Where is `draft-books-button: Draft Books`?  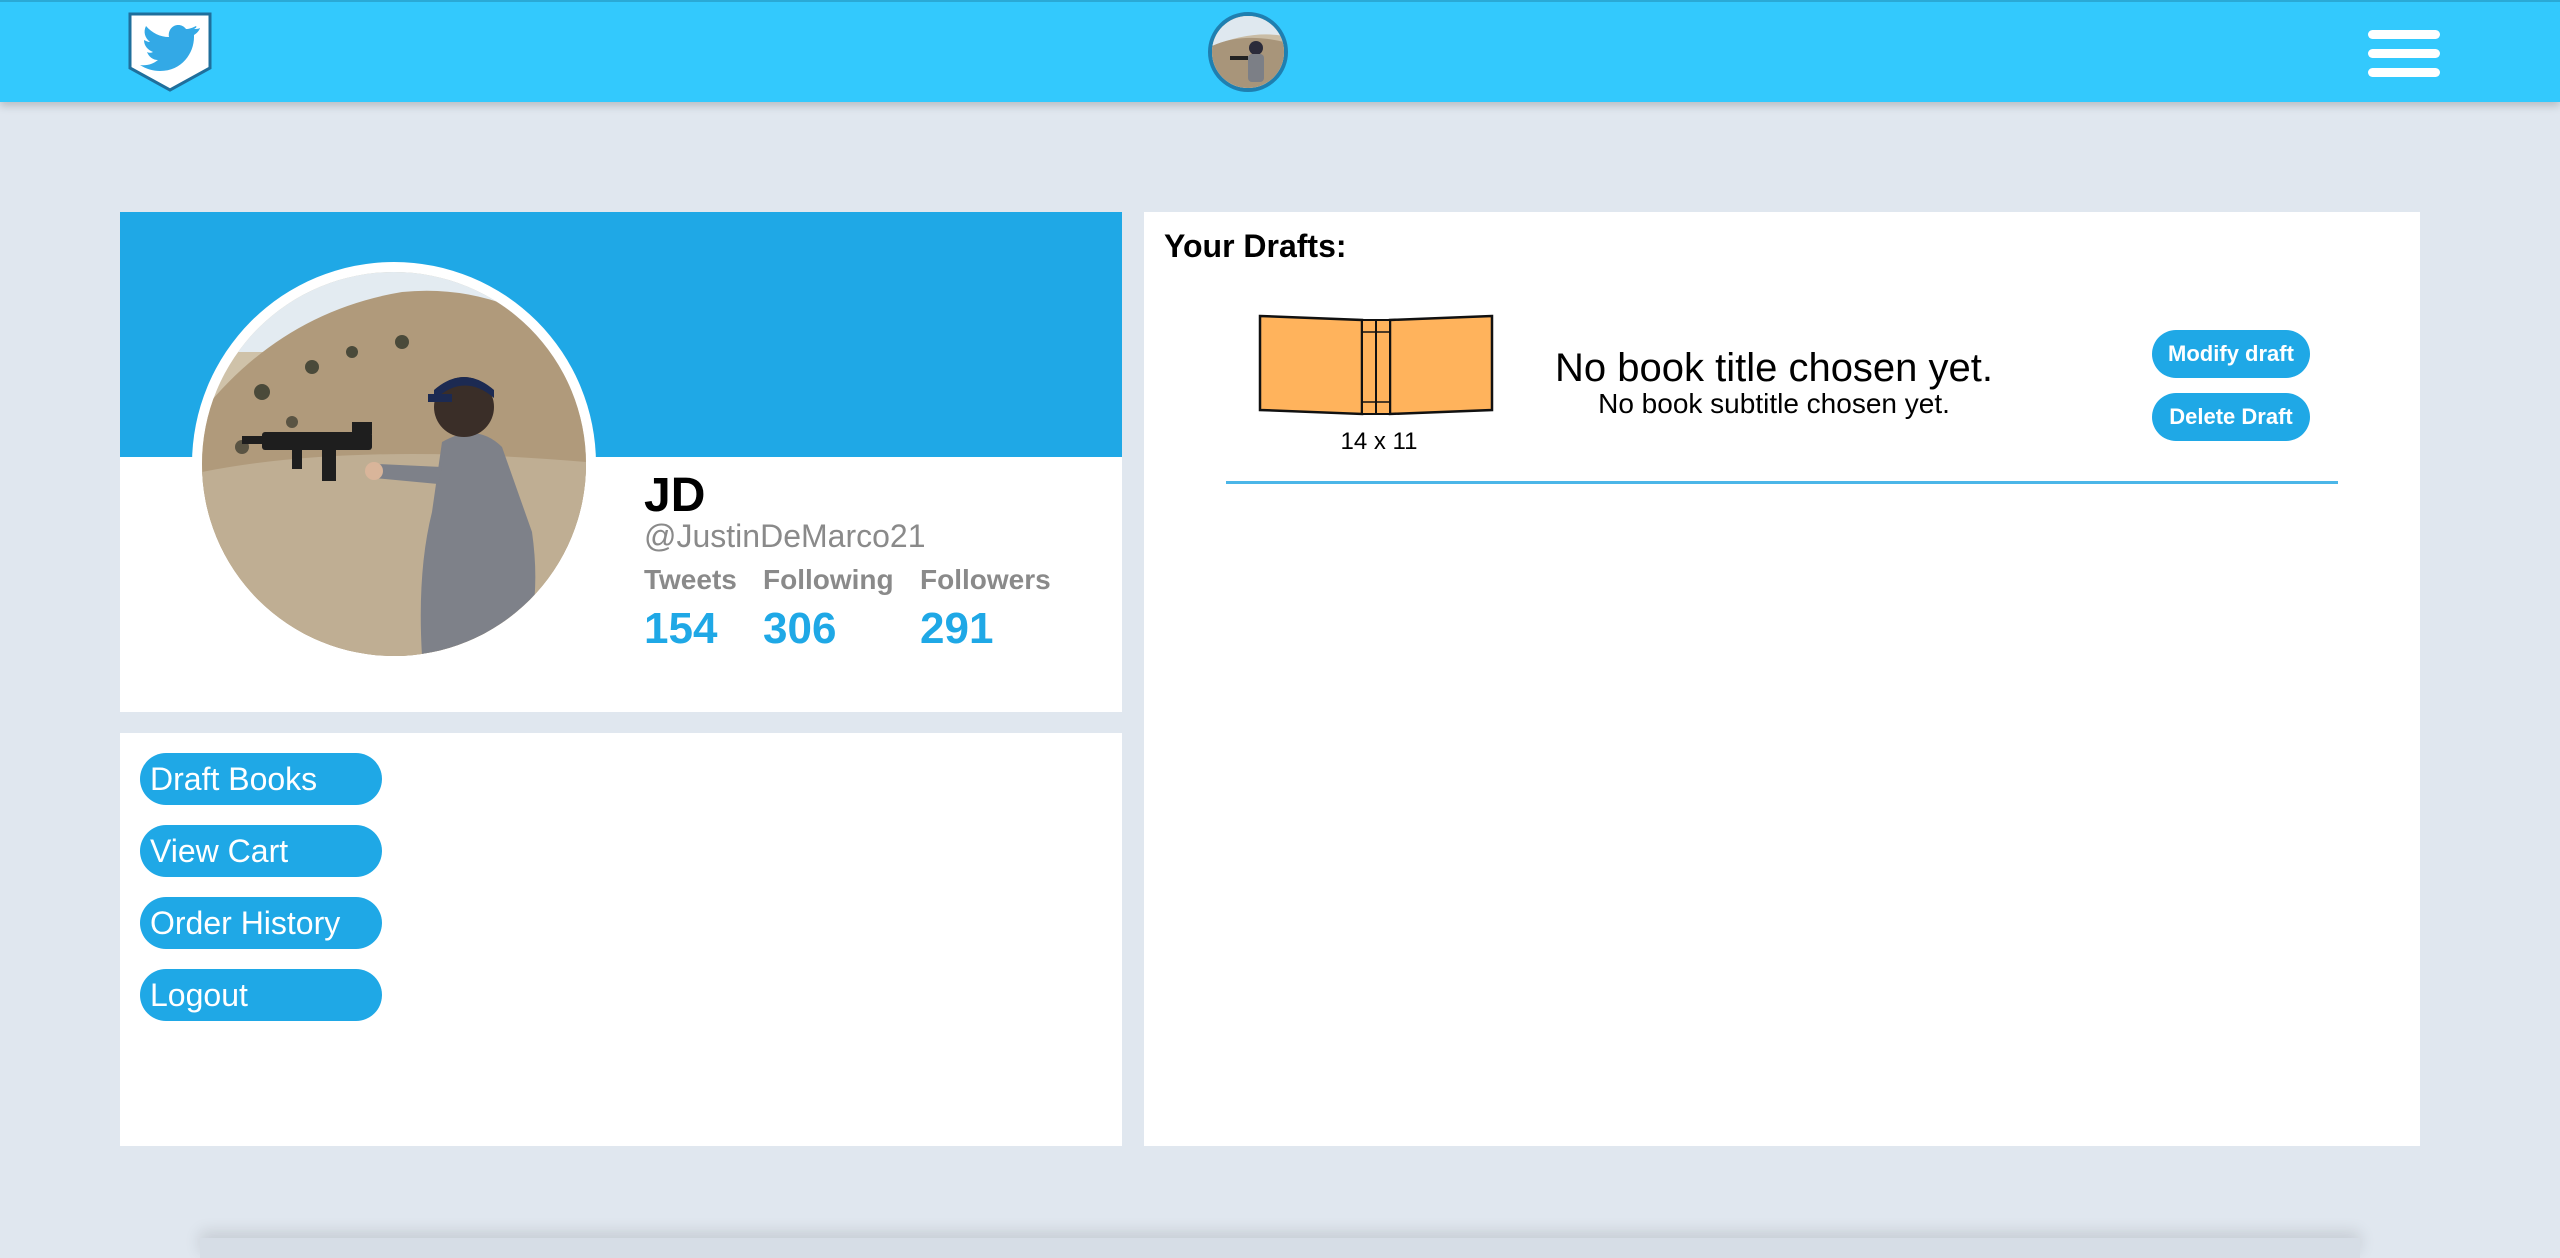
draft-books-button: Draft Books is located at coordinates (261, 779).